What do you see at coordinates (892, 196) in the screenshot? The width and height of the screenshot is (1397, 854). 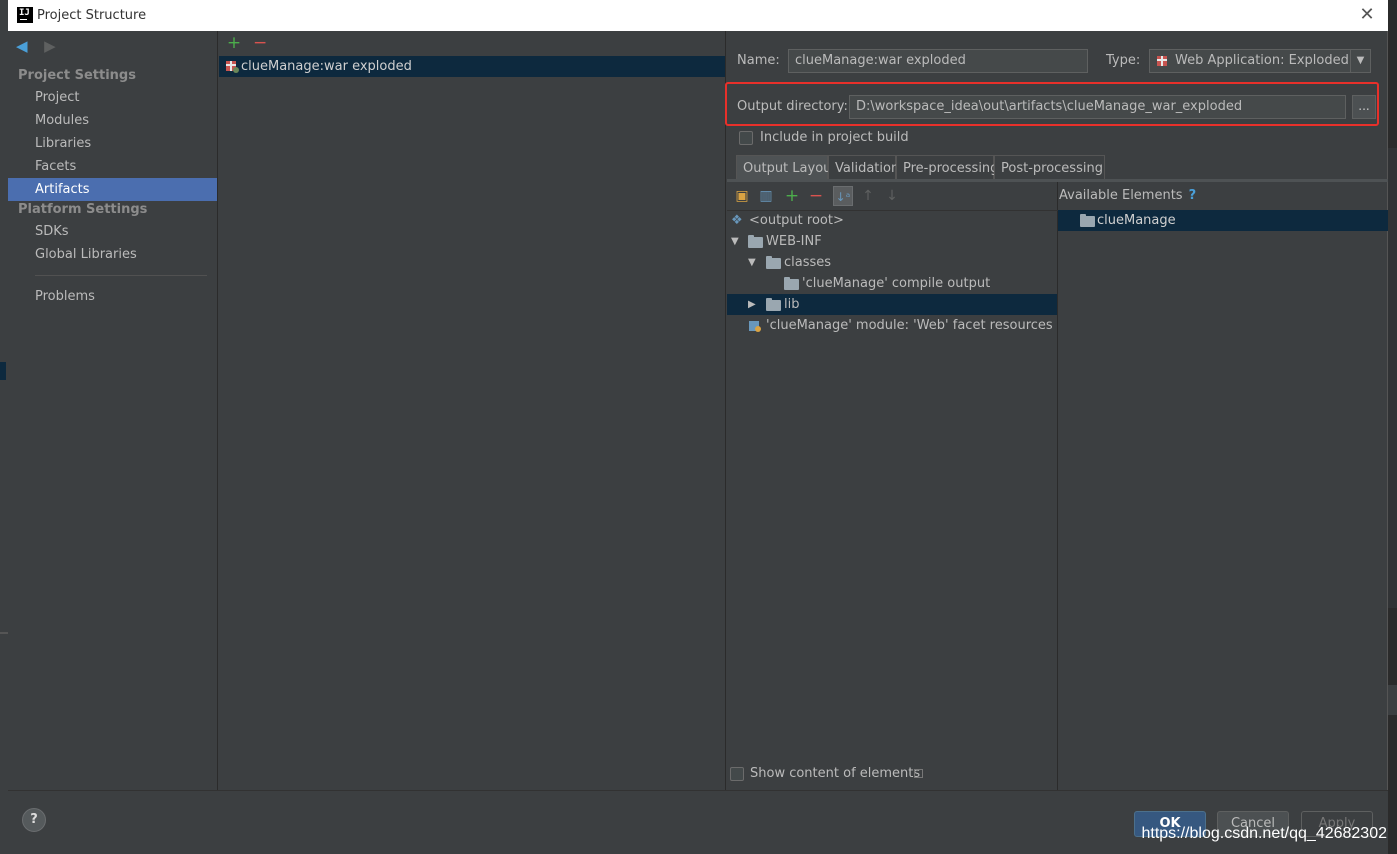 I see `move-down-icon: ↓` at bounding box center [892, 196].